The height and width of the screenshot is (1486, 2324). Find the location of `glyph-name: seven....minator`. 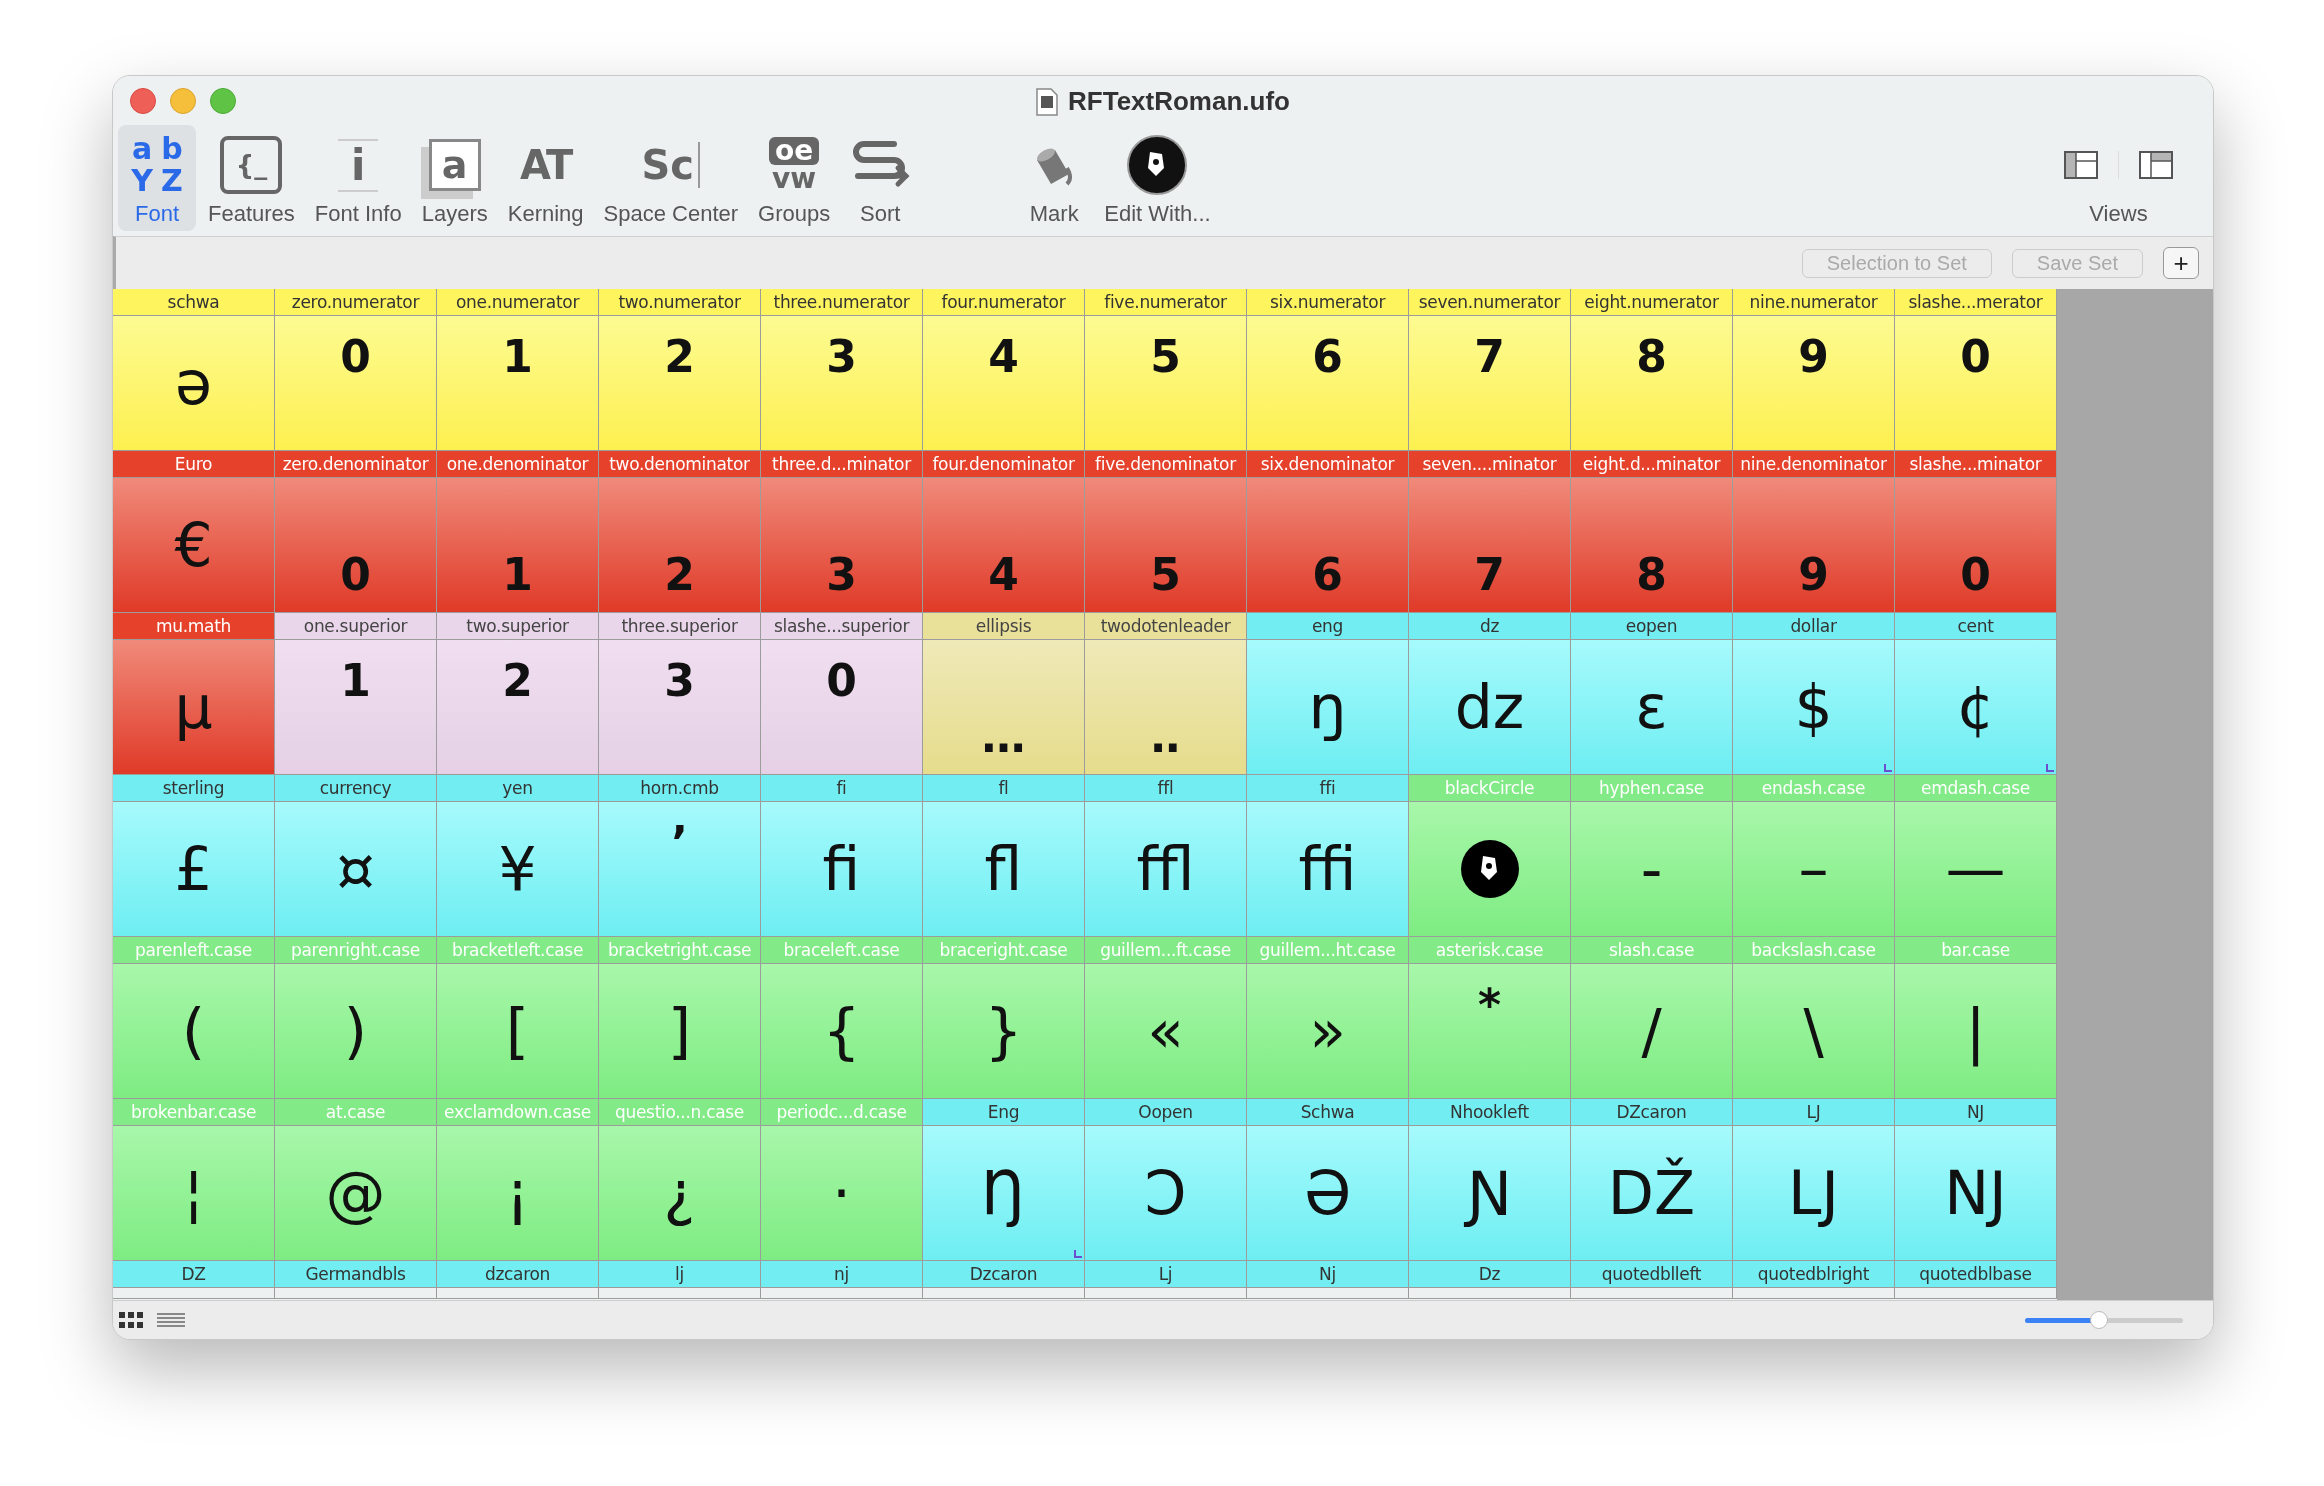

glyph-name: seven....minator is located at coordinates (1489, 464).